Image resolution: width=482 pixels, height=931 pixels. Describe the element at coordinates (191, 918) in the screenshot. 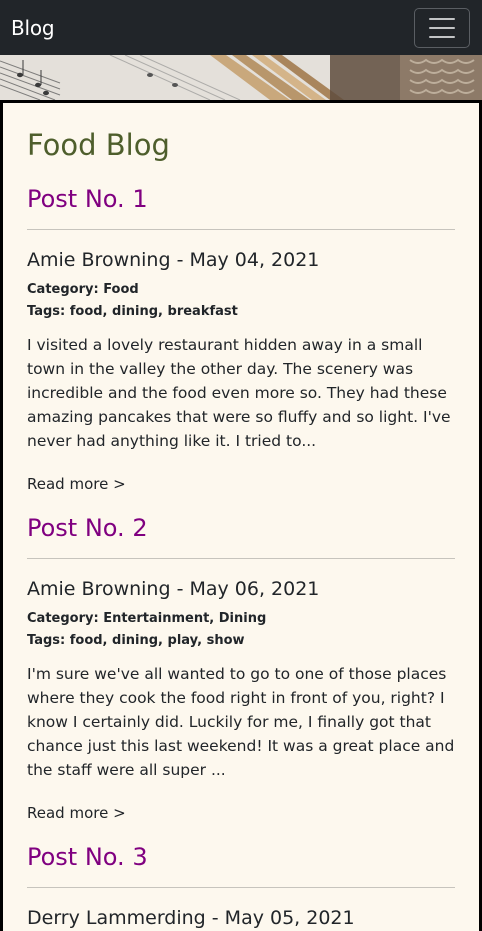

I see `post-author-date: Derry Lammerding - May 05, 2021` at that location.